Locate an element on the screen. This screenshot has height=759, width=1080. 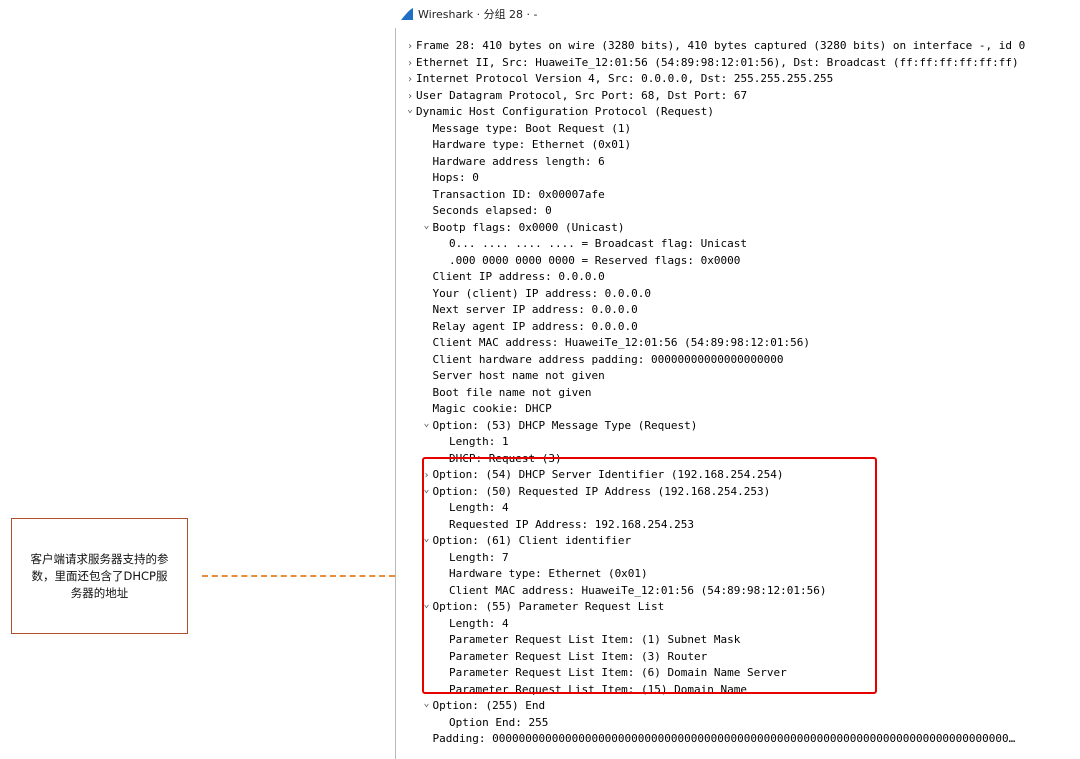
tree-row-text: Magic cookie: DHCP is located at coordinates (492, 408).